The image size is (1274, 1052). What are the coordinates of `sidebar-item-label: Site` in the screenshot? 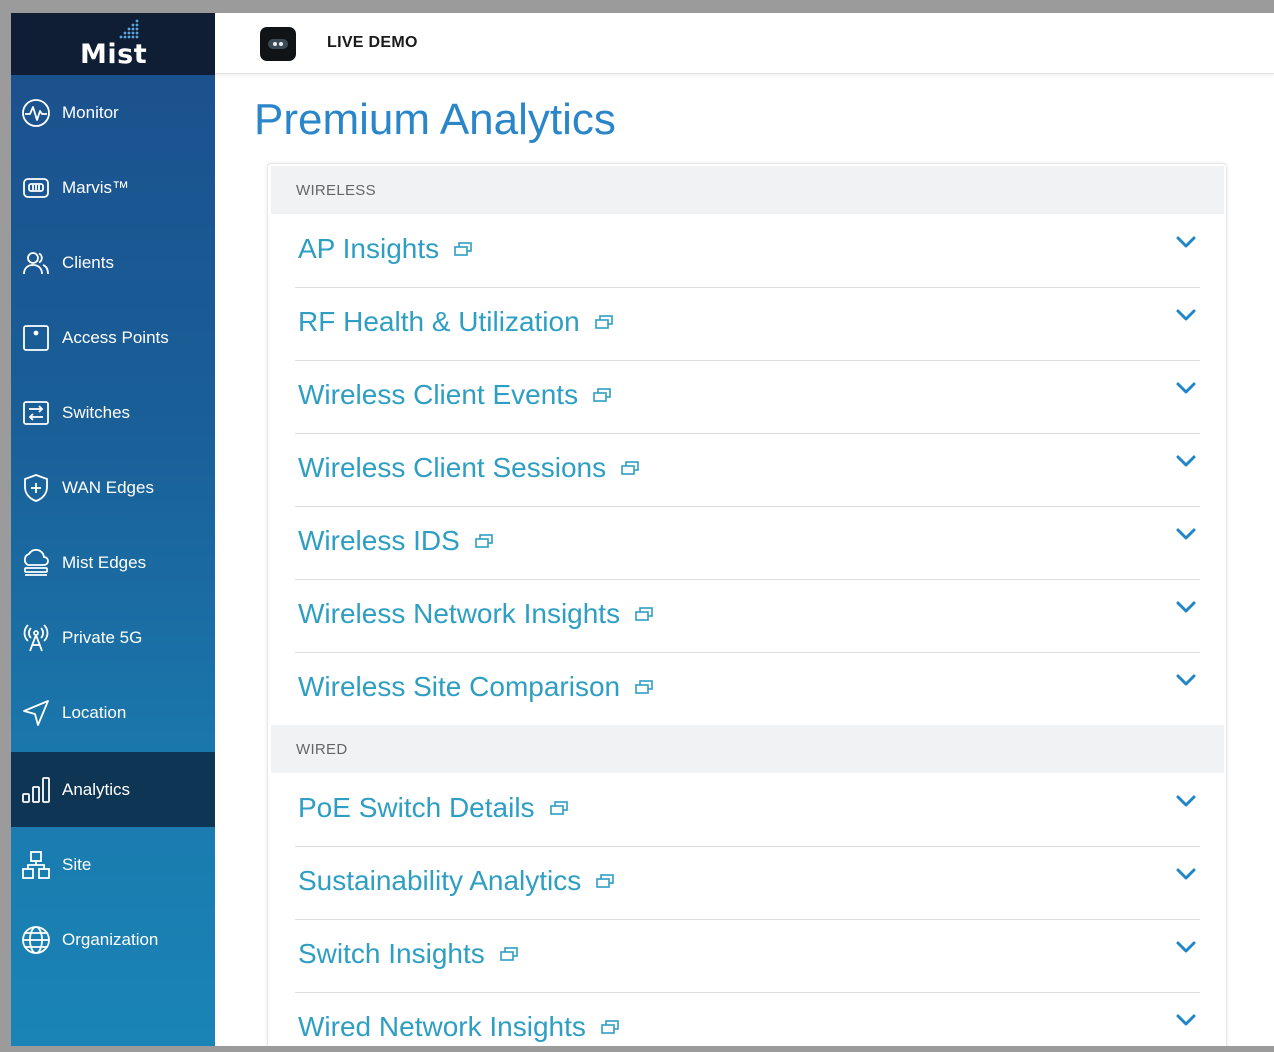 It's located at (77, 864).